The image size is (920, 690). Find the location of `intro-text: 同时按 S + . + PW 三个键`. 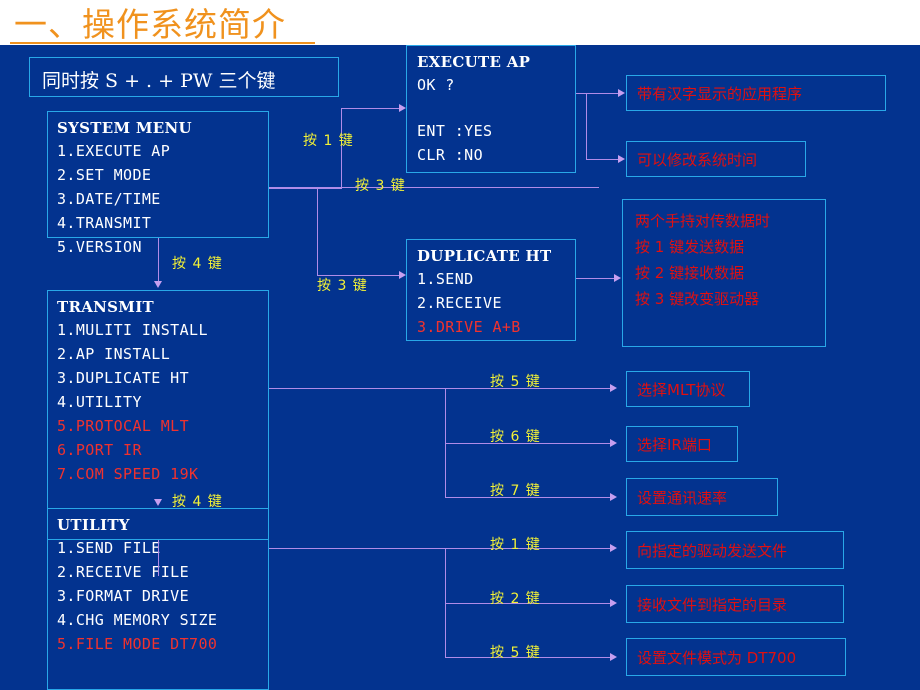

intro-text: 同时按 S + . + PW 三个键 is located at coordinates (159, 81).